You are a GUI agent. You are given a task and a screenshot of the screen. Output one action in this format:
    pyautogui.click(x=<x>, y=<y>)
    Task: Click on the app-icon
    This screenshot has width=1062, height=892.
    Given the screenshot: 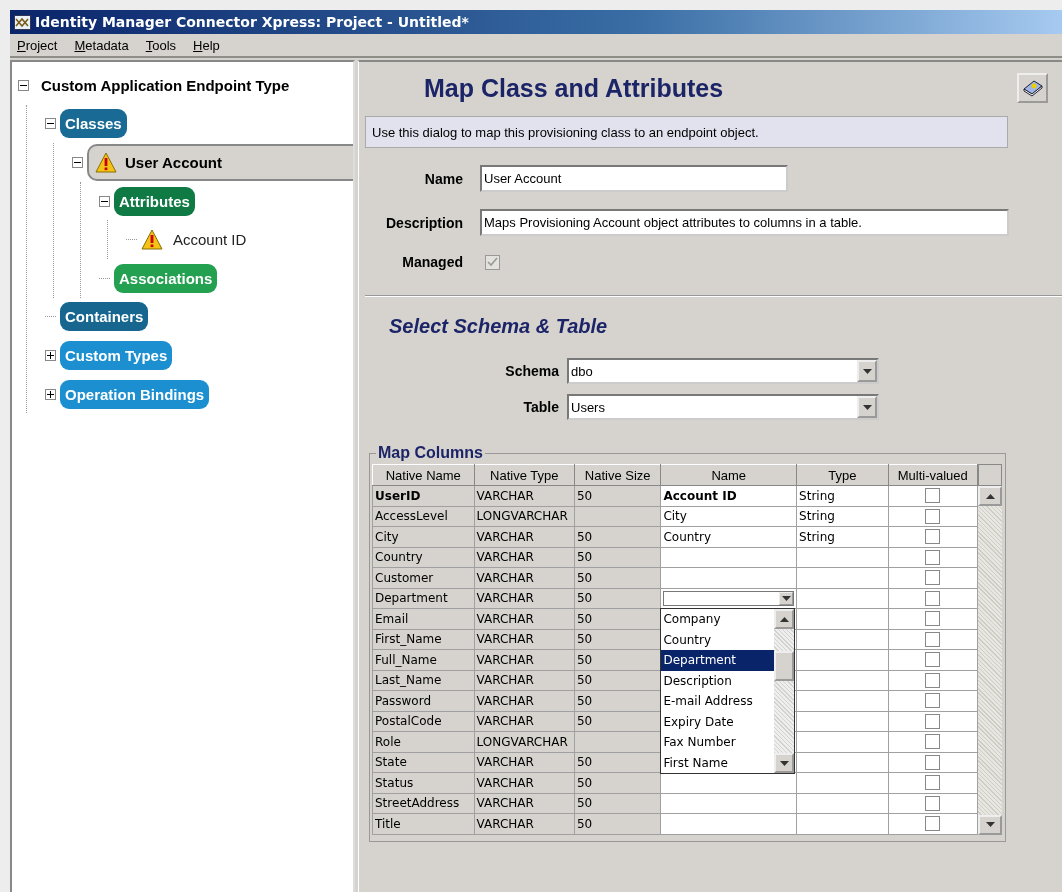 What is the action you would take?
    pyautogui.click(x=22, y=22)
    